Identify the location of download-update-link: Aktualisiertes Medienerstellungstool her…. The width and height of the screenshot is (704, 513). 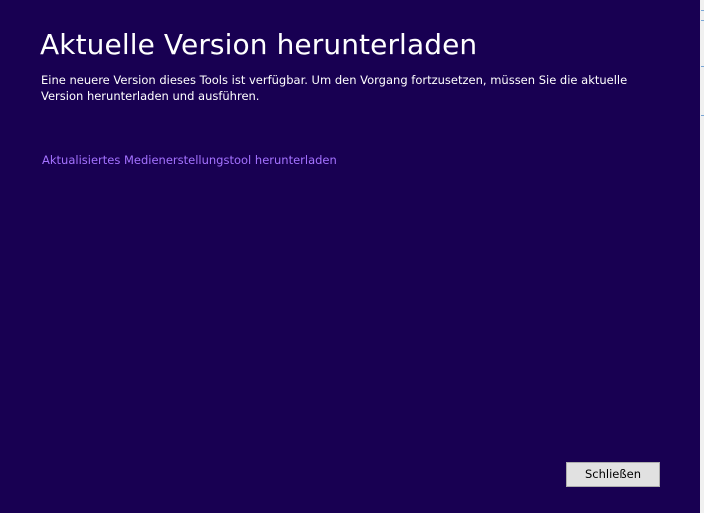
(189, 160).